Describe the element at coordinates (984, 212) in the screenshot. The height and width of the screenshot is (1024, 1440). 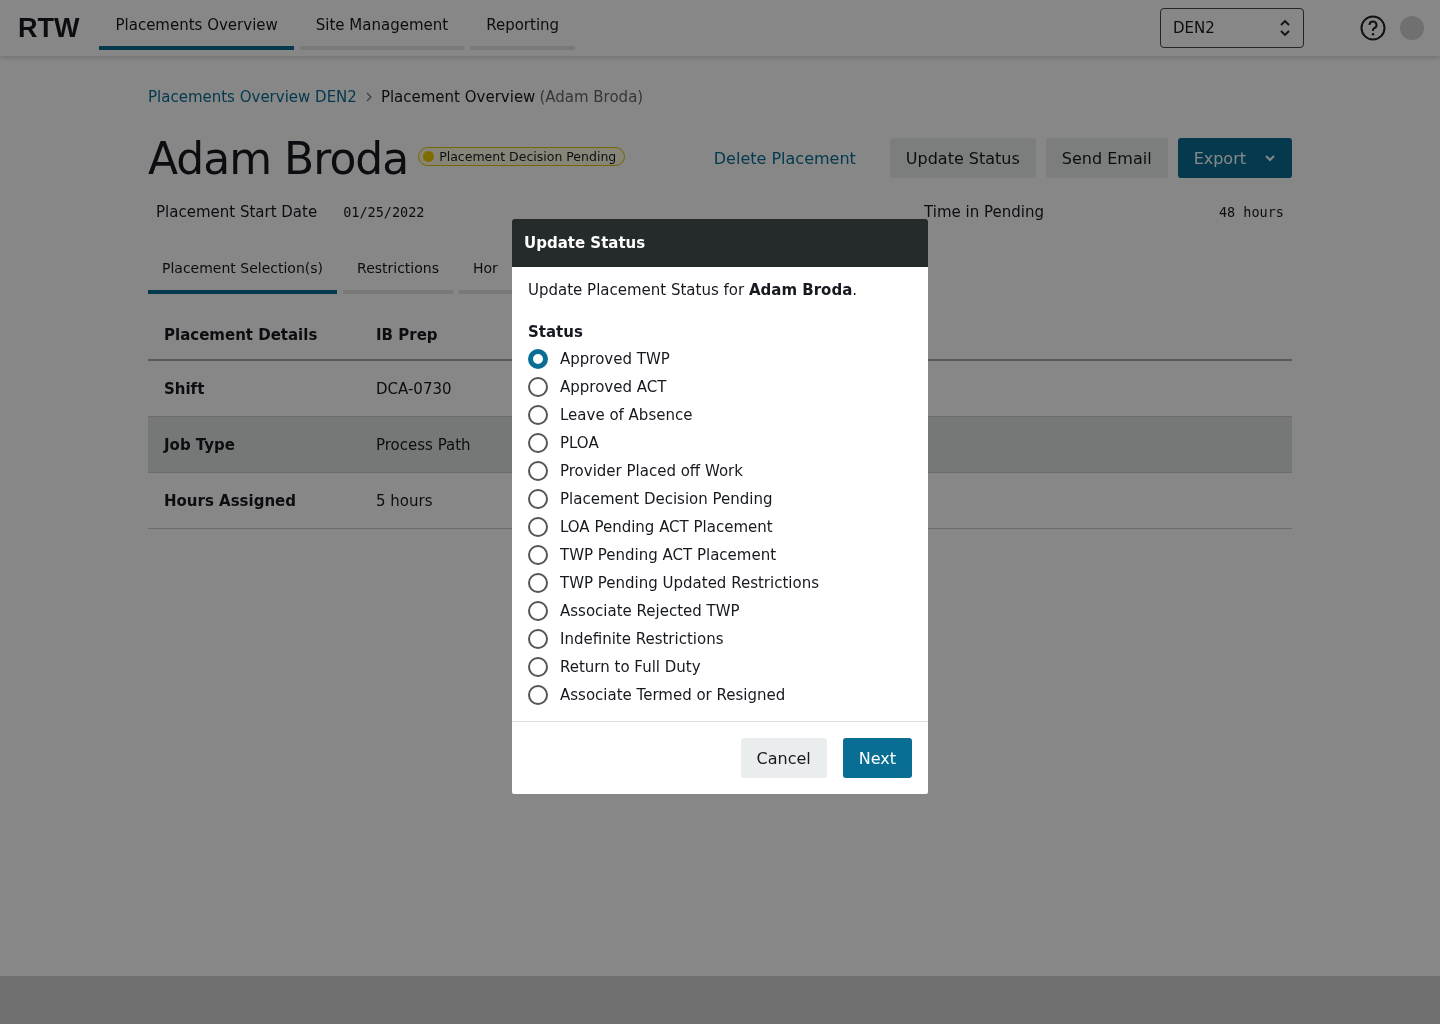
I see `info-label: Time in Pending` at that location.